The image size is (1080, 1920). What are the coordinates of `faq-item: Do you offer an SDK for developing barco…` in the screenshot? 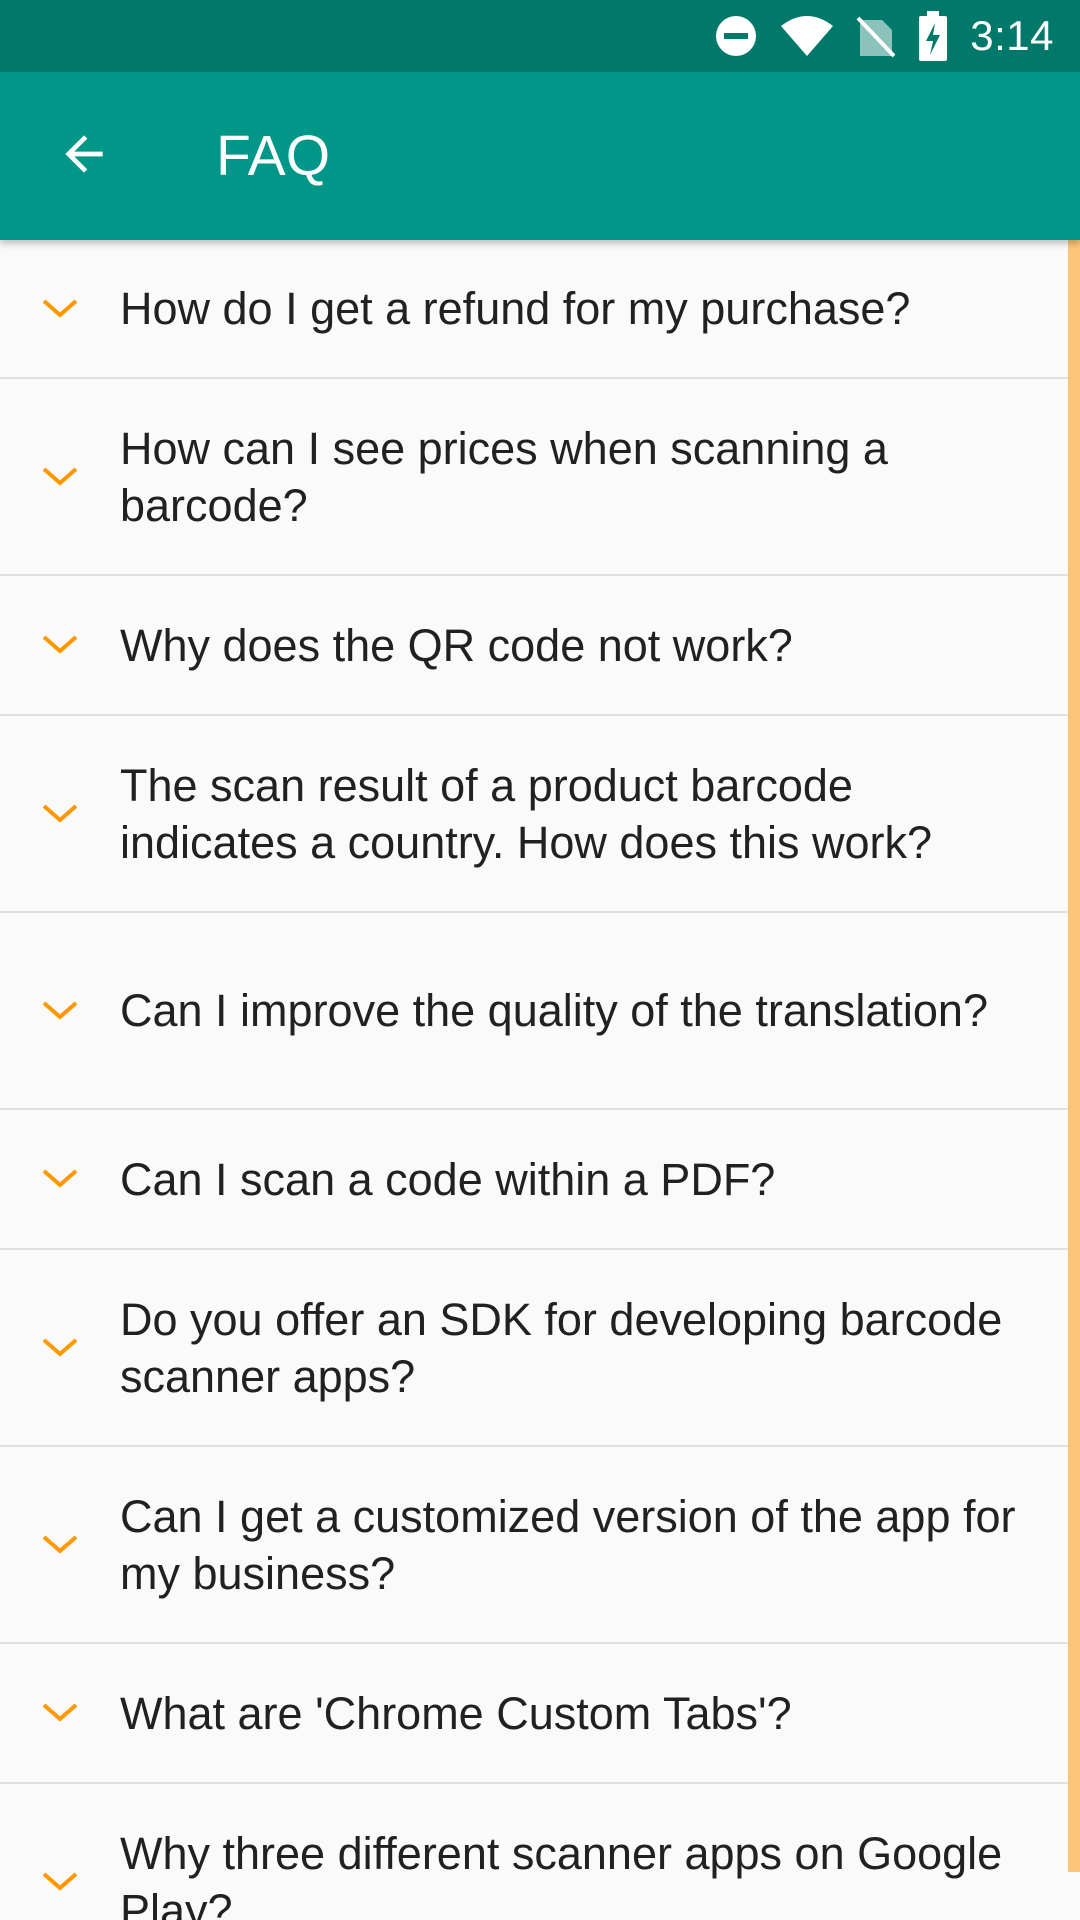 It's located at (540, 1348).